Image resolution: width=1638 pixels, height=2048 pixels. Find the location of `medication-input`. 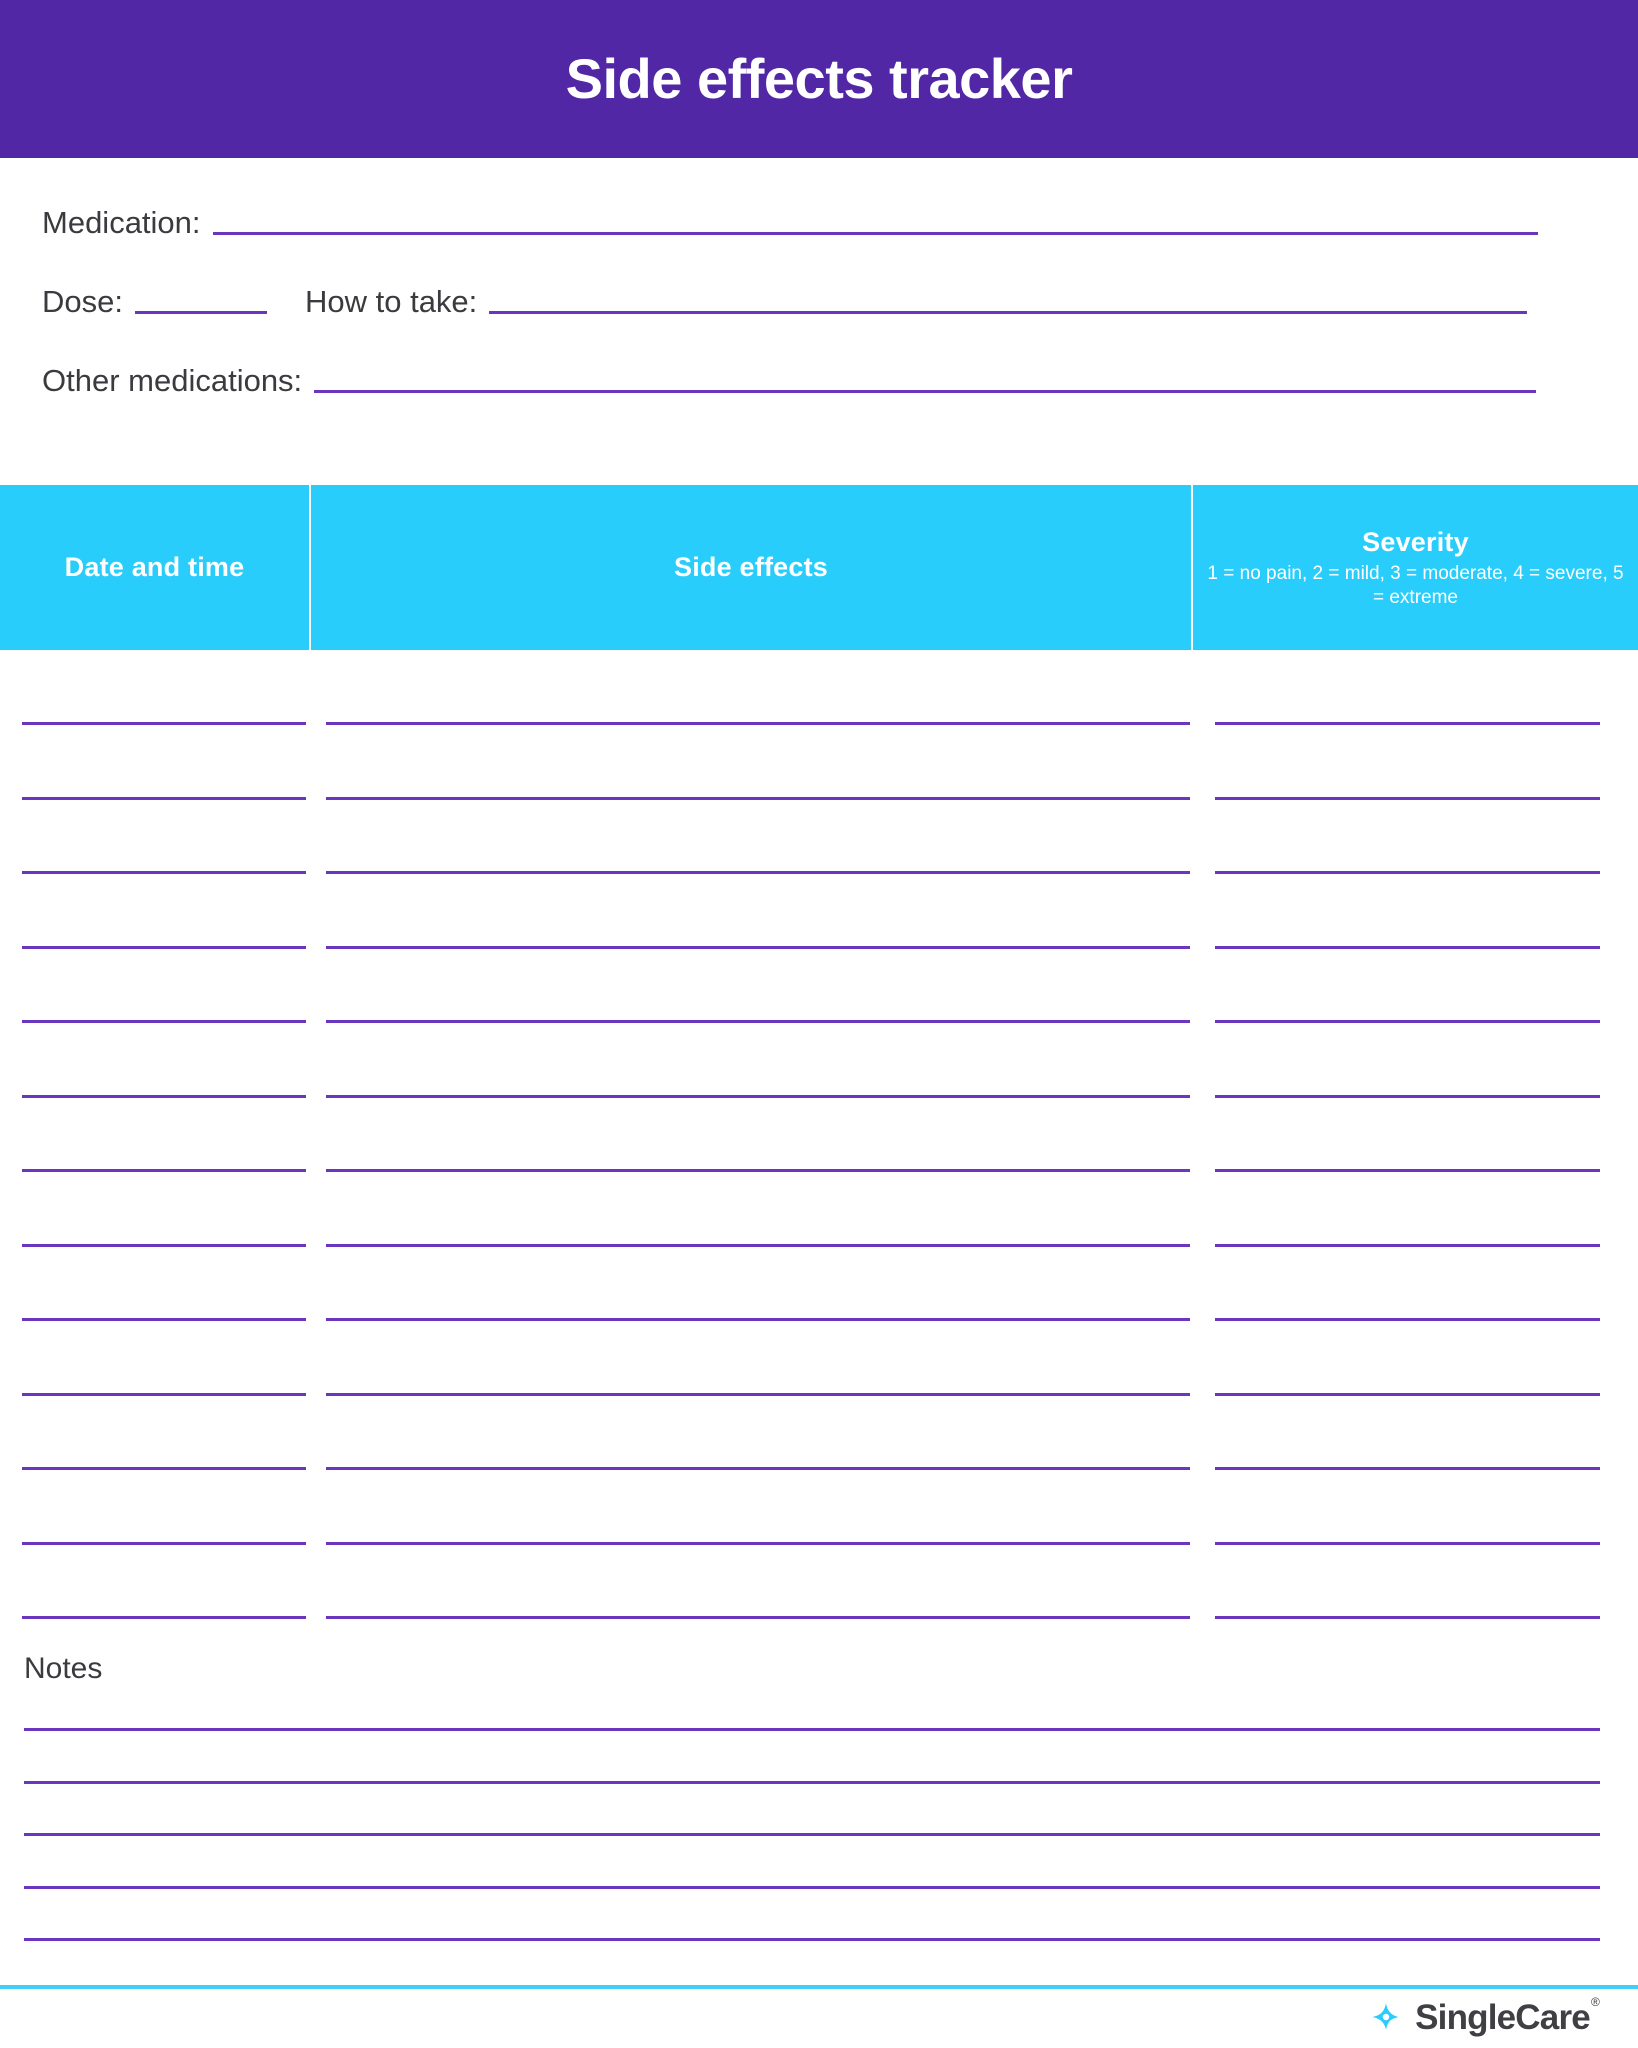

medication-input is located at coordinates (875, 230).